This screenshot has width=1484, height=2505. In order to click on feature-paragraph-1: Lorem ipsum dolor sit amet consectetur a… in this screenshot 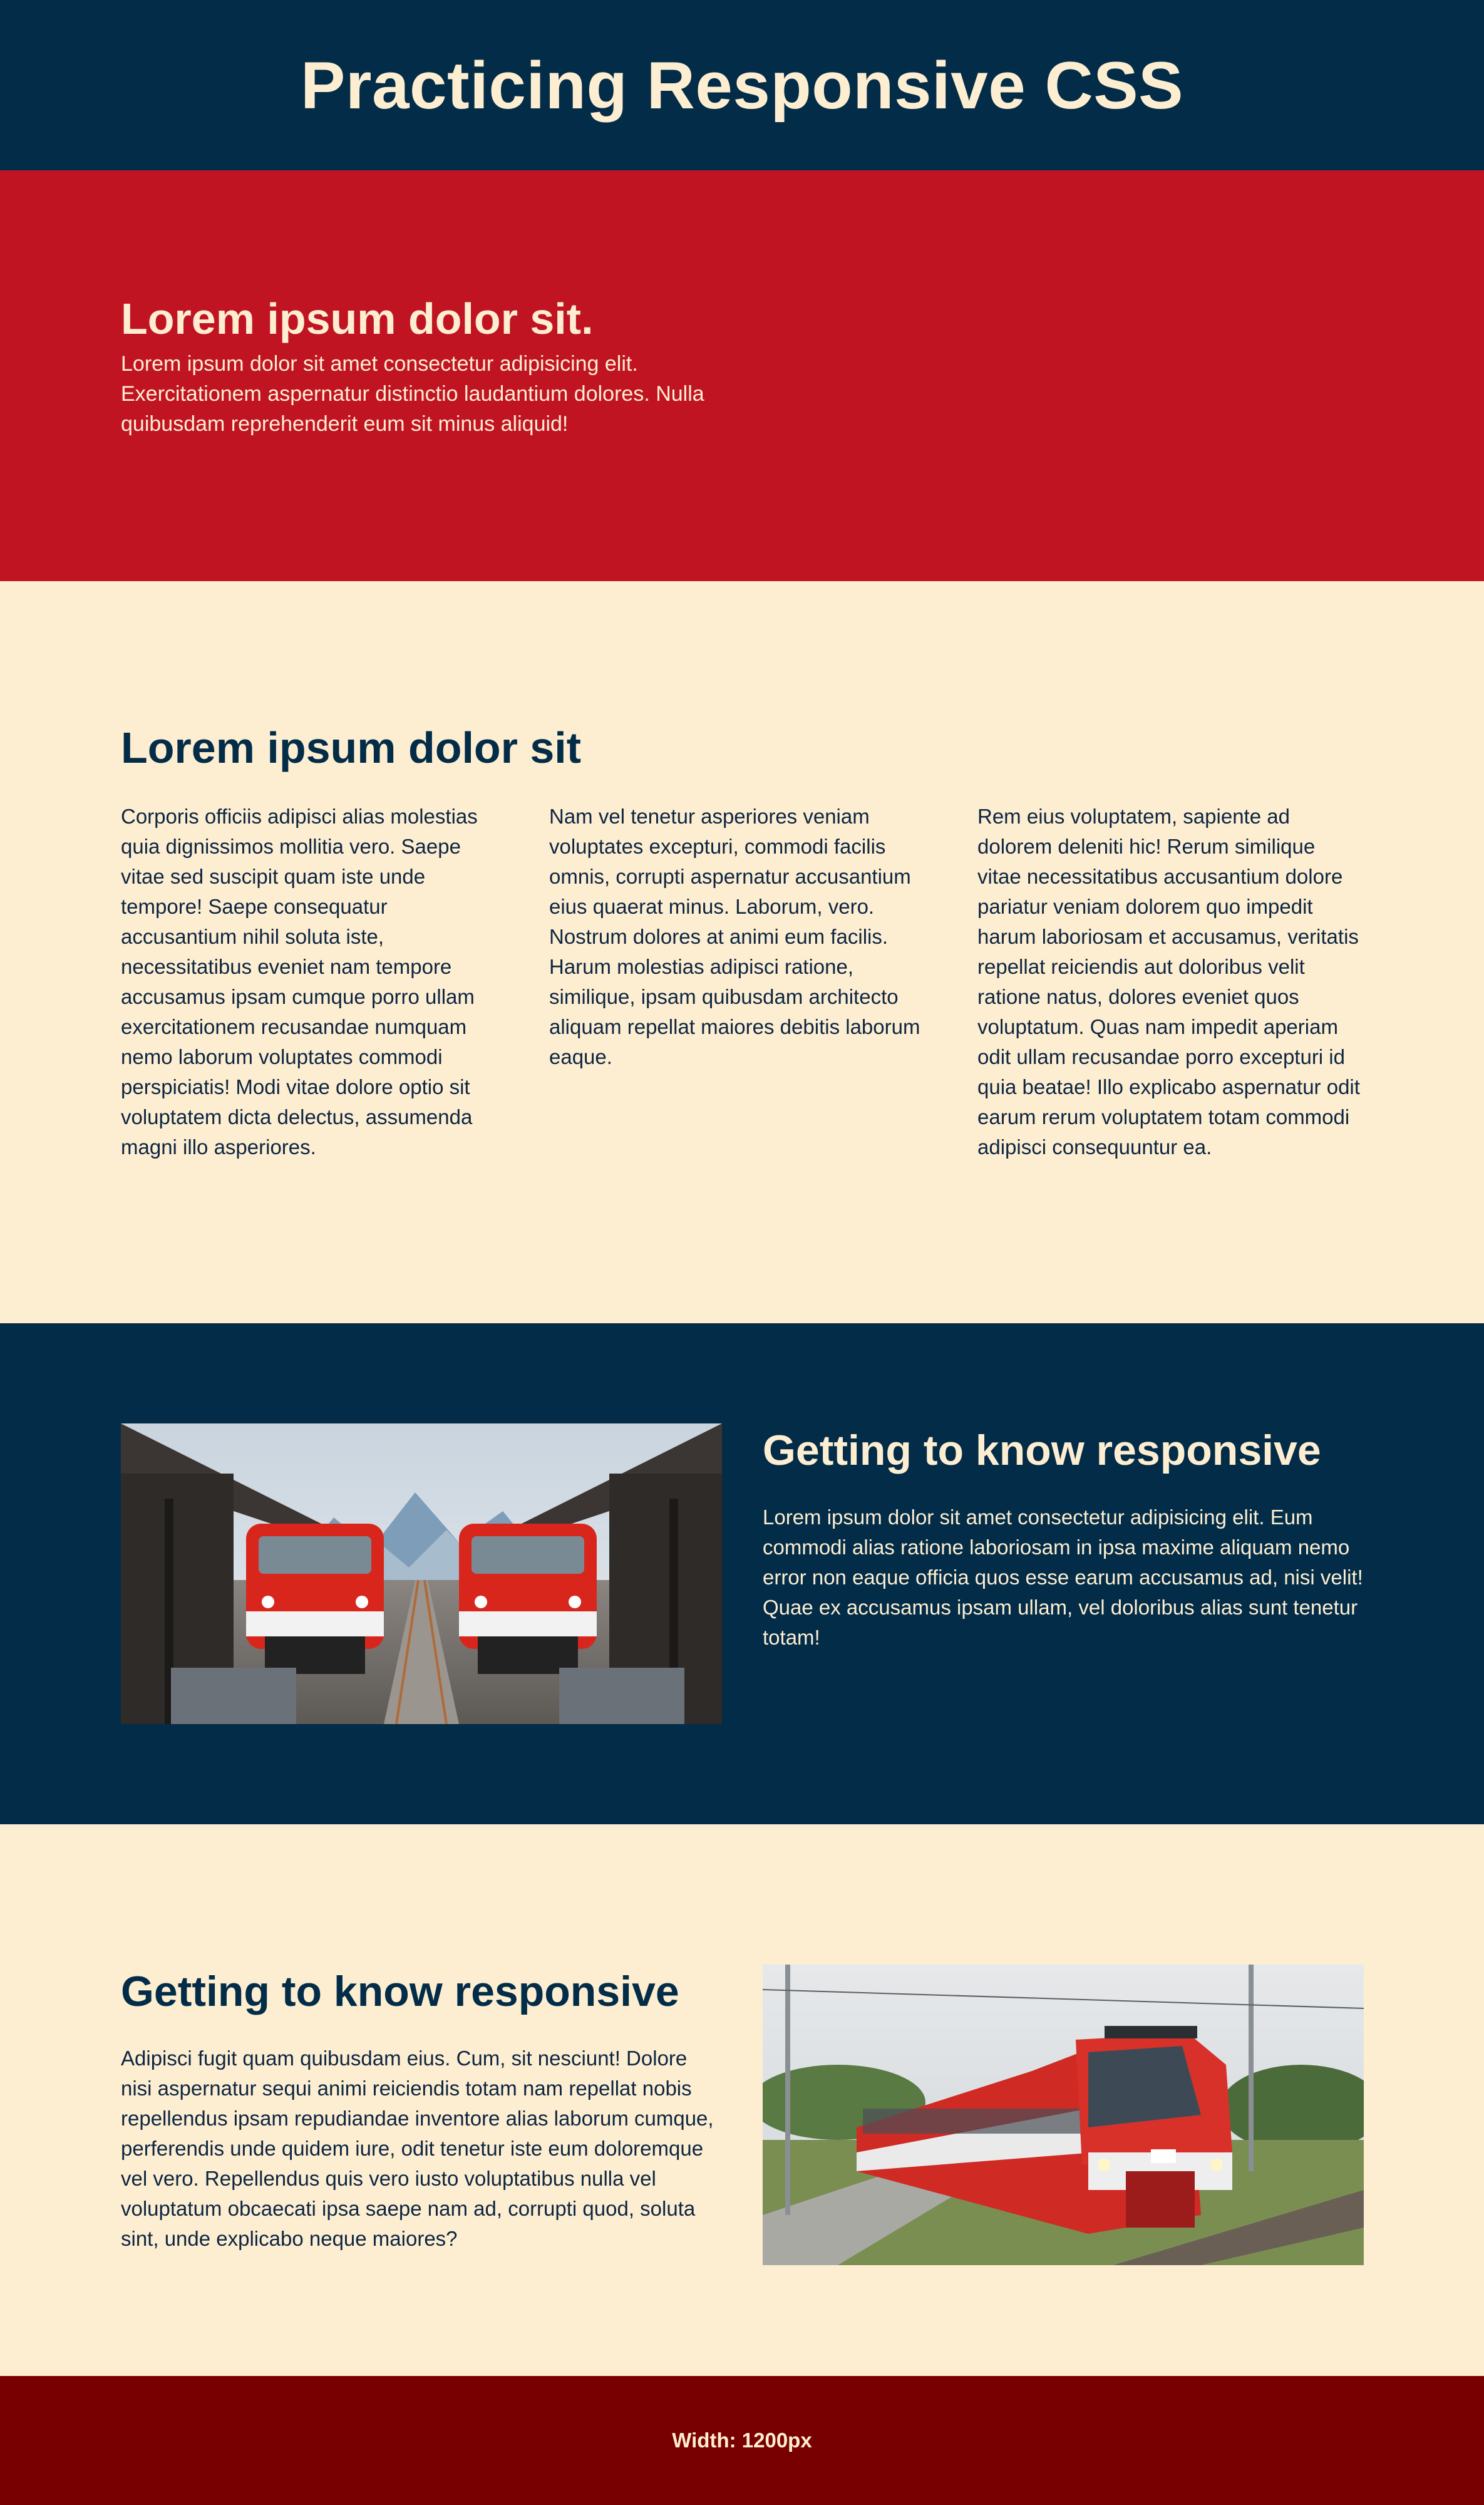, I will do `click(1063, 1577)`.